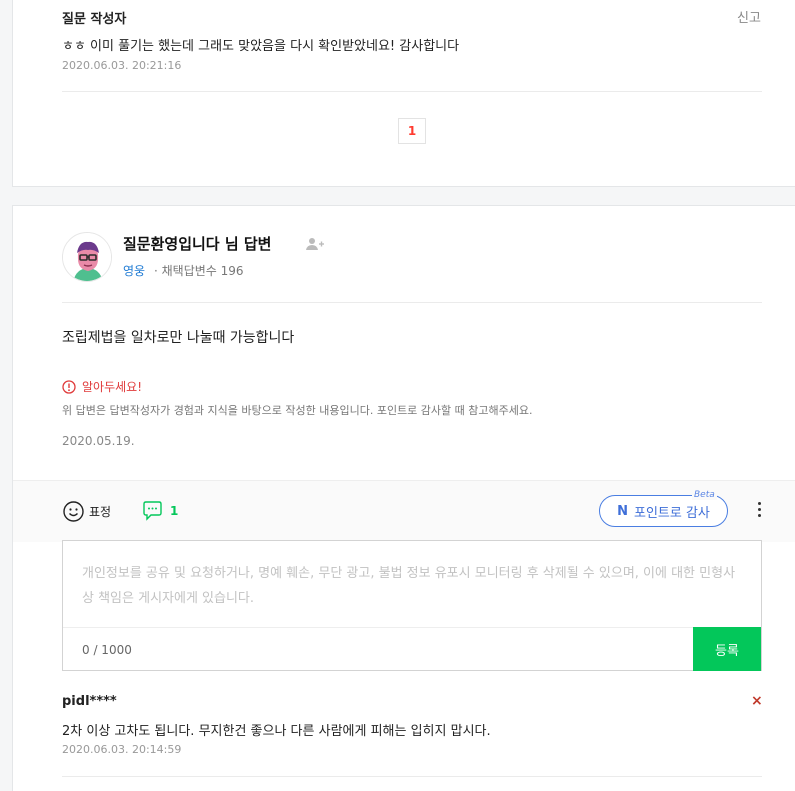 Image resolution: width=795 pixels, height=791 pixels. I want to click on adopted-answer-count: · 채택답변수 196, so click(199, 271).